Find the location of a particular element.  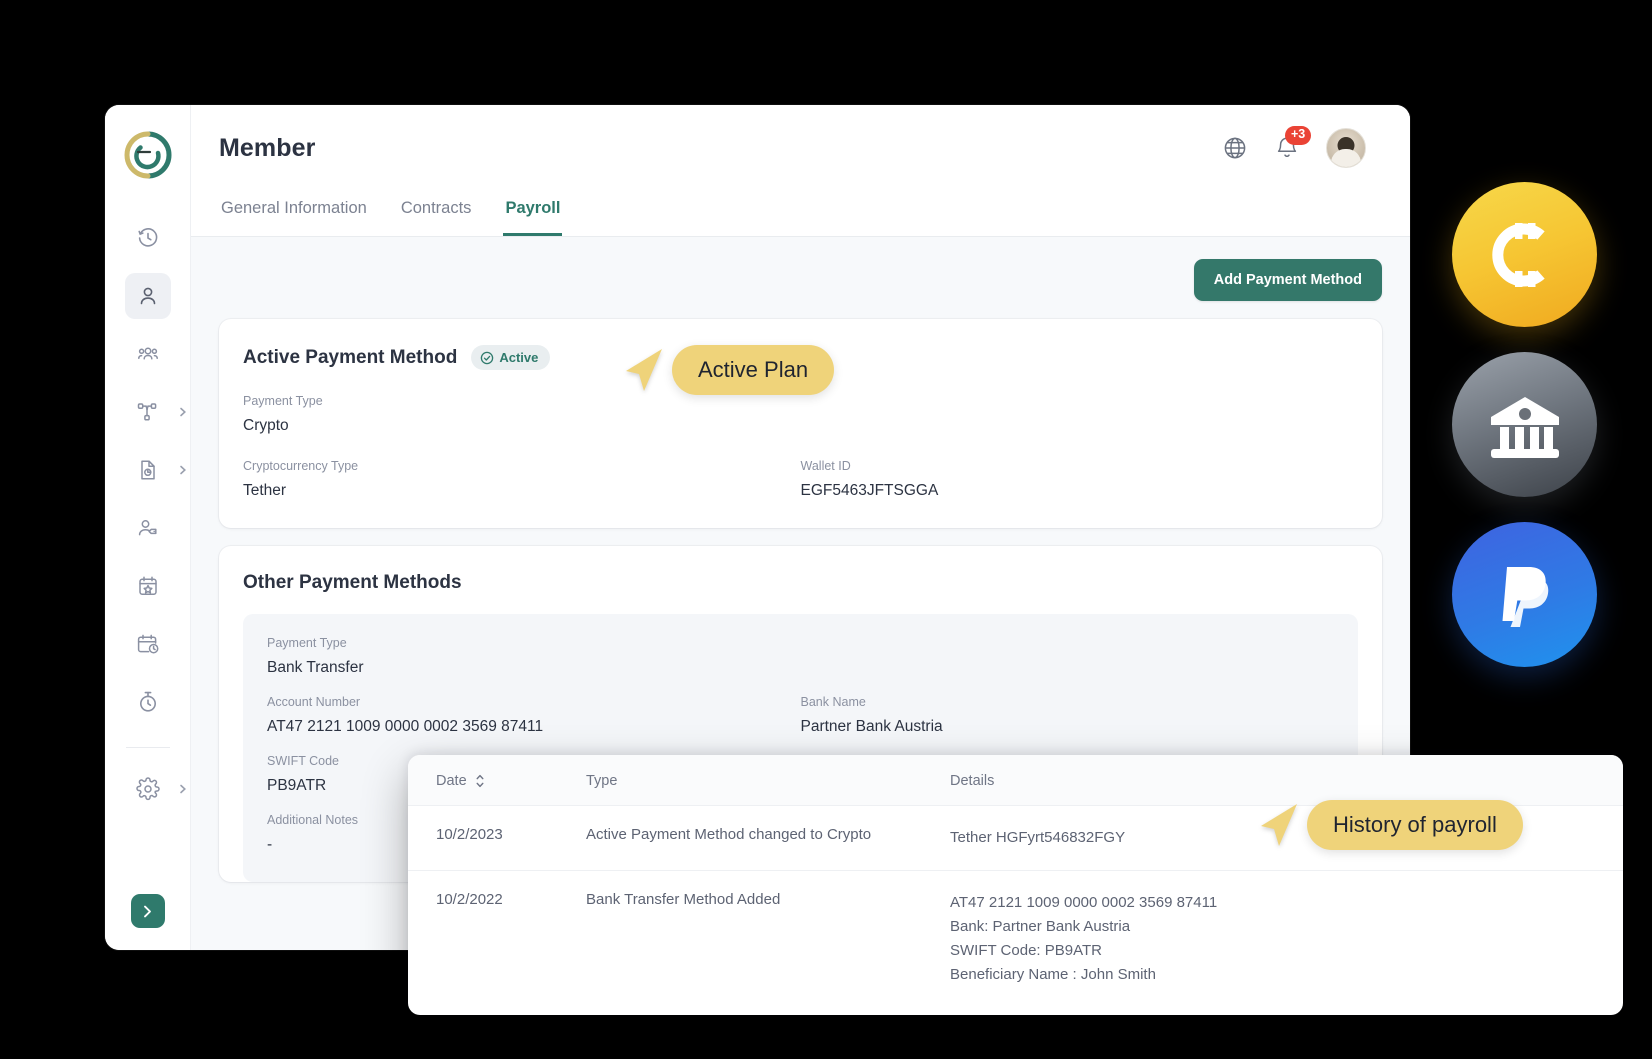

calendar-star-icon is located at coordinates (147, 585).